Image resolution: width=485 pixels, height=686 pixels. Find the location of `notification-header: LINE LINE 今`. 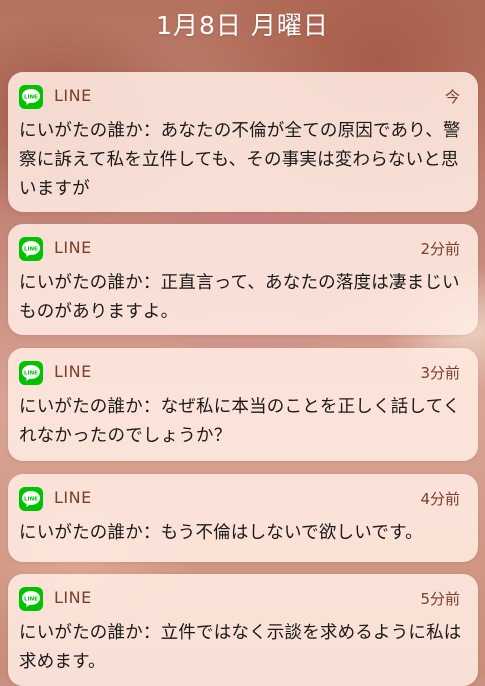

notification-header: LINE LINE 今 is located at coordinates (239, 97).